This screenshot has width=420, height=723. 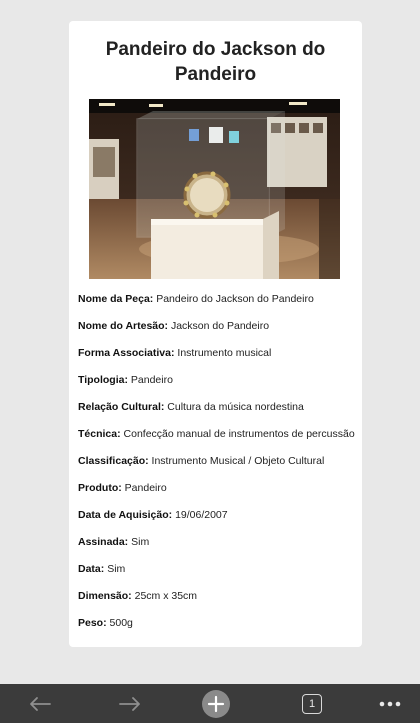 I want to click on arrow-left-icon, so click(x=40, y=703).